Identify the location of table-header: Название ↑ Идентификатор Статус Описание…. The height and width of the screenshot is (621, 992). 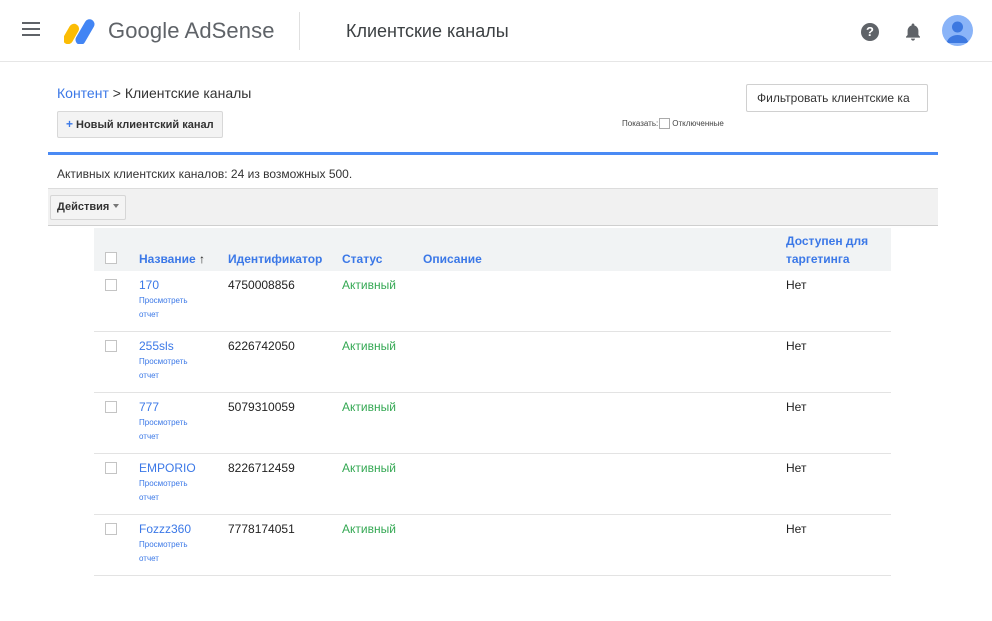
(492, 249).